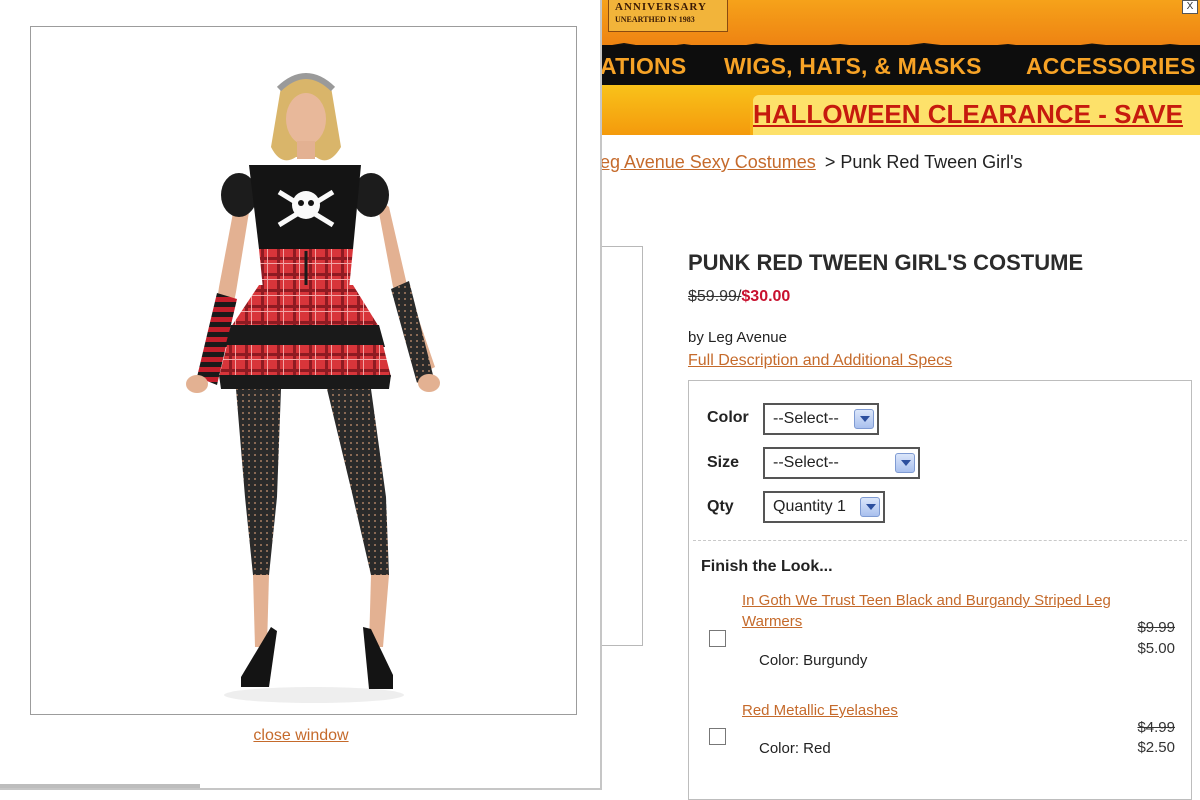 This screenshot has width=1200, height=800. What do you see at coordinates (1111, 66) in the screenshot?
I see `nav-item-accessories: ACCESSORIES` at bounding box center [1111, 66].